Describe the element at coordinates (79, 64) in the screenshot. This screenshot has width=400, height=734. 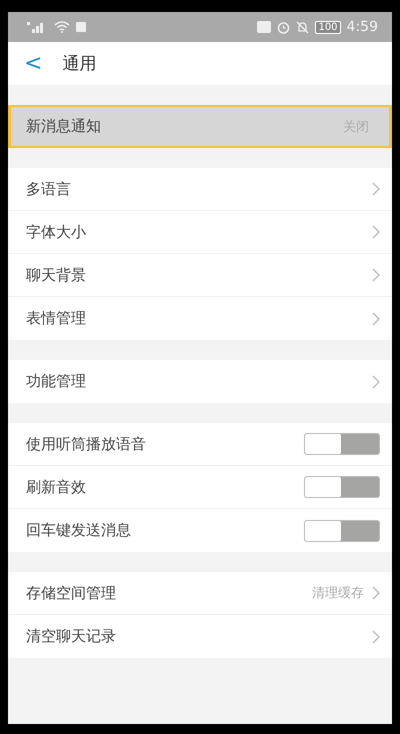
I see `page-title: 通用` at that location.